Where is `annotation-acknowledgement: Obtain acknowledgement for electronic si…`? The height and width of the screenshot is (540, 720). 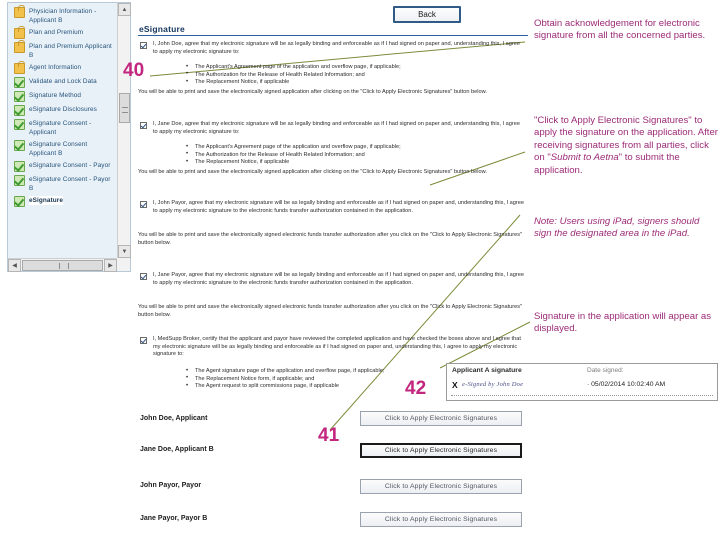
annotation-acknowledgement: Obtain acknowledgement for electronic si… is located at coordinates (620, 30).